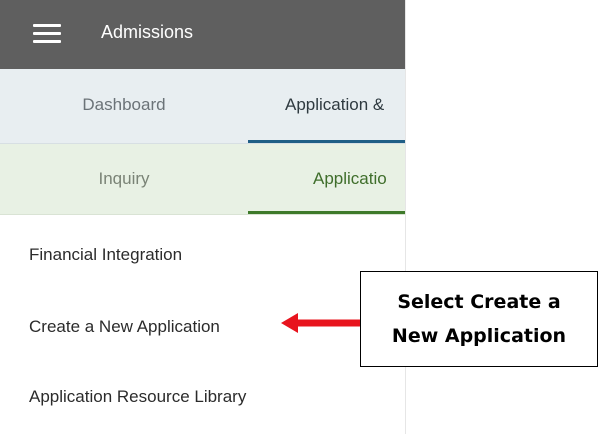 The width and height of the screenshot is (611, 434). I want to click on menu-item-create-new-application: Create a New Application, so click(124, 327).